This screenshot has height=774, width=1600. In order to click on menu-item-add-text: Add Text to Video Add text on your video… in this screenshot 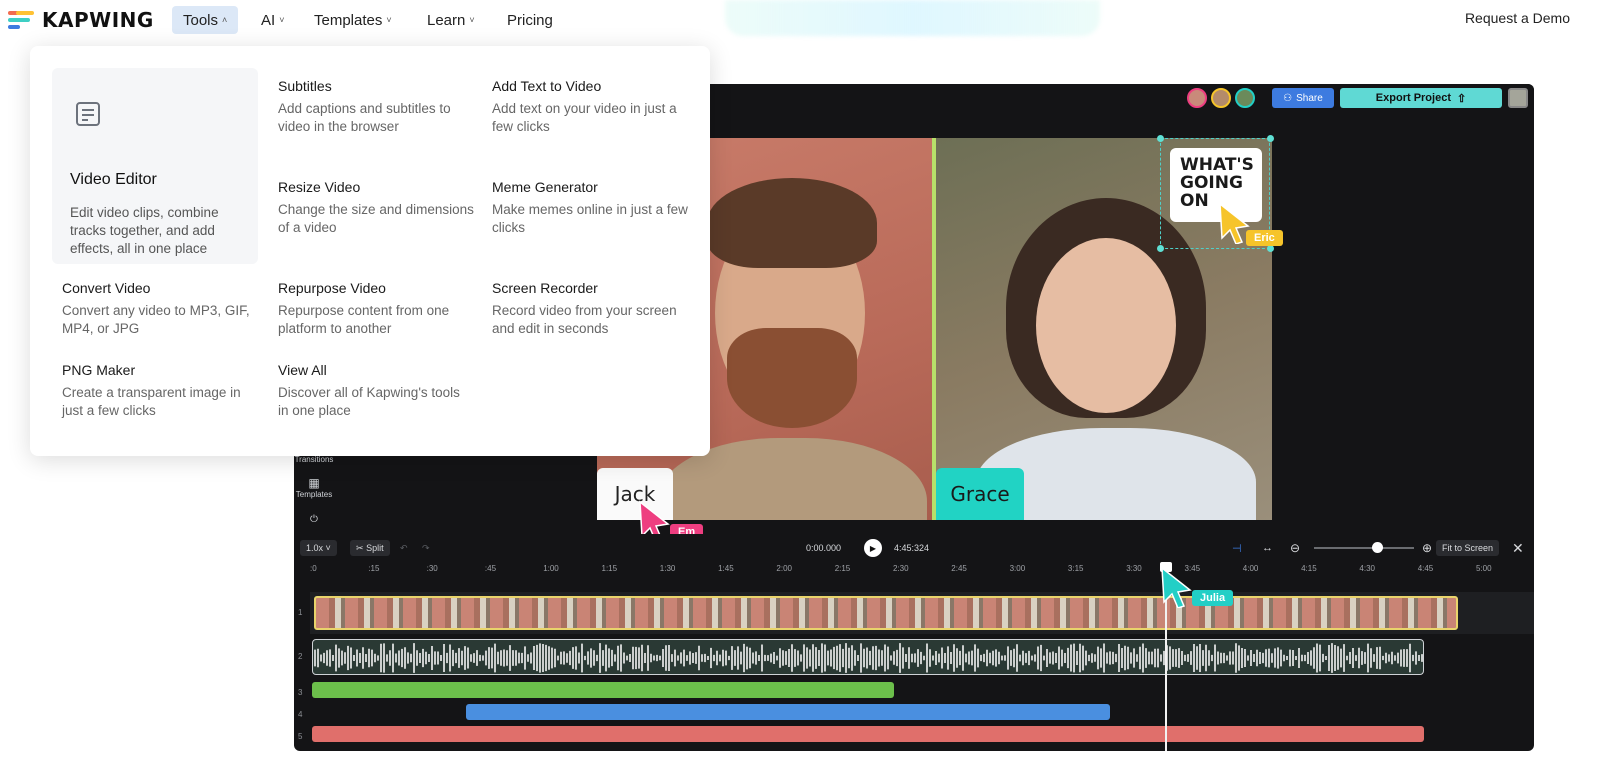, I will do `click(590, 107)`.